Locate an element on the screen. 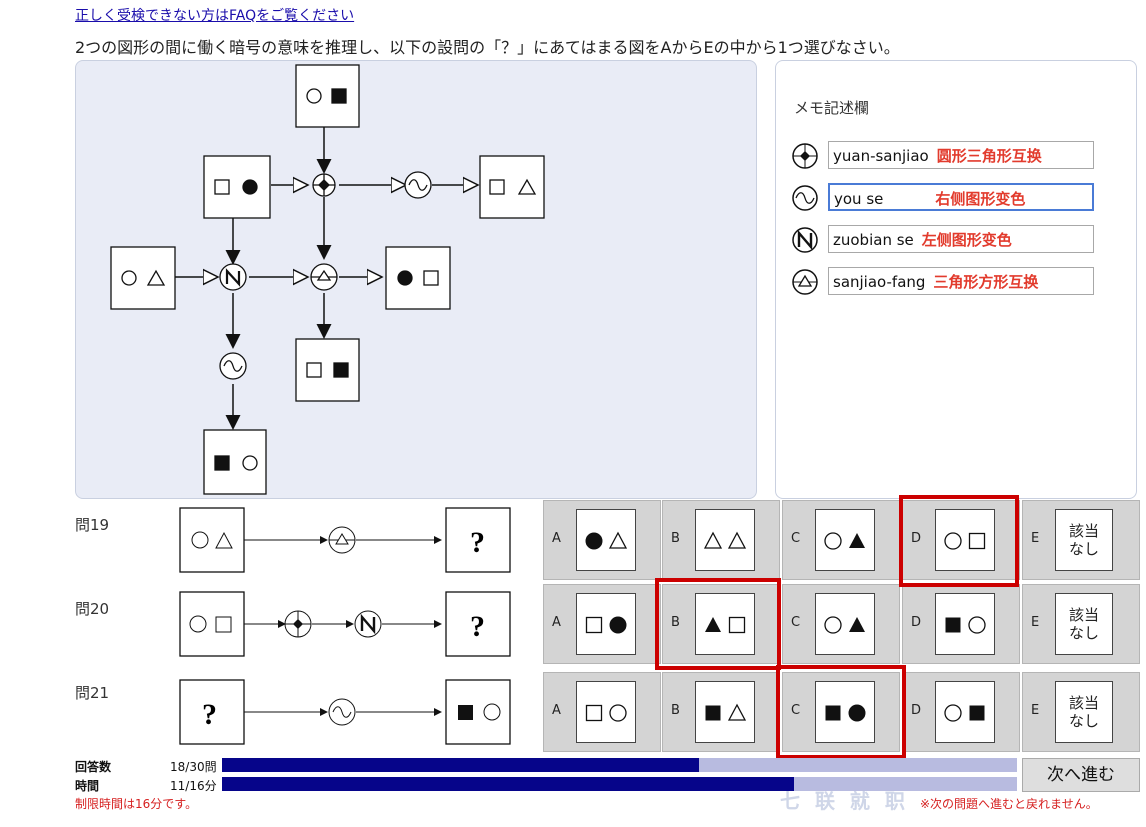 The width and height of the screenshot is (1146, 827). faq-link: 正しく受検できない方はFAQをご覧ください is located at coordinates (214, 15).